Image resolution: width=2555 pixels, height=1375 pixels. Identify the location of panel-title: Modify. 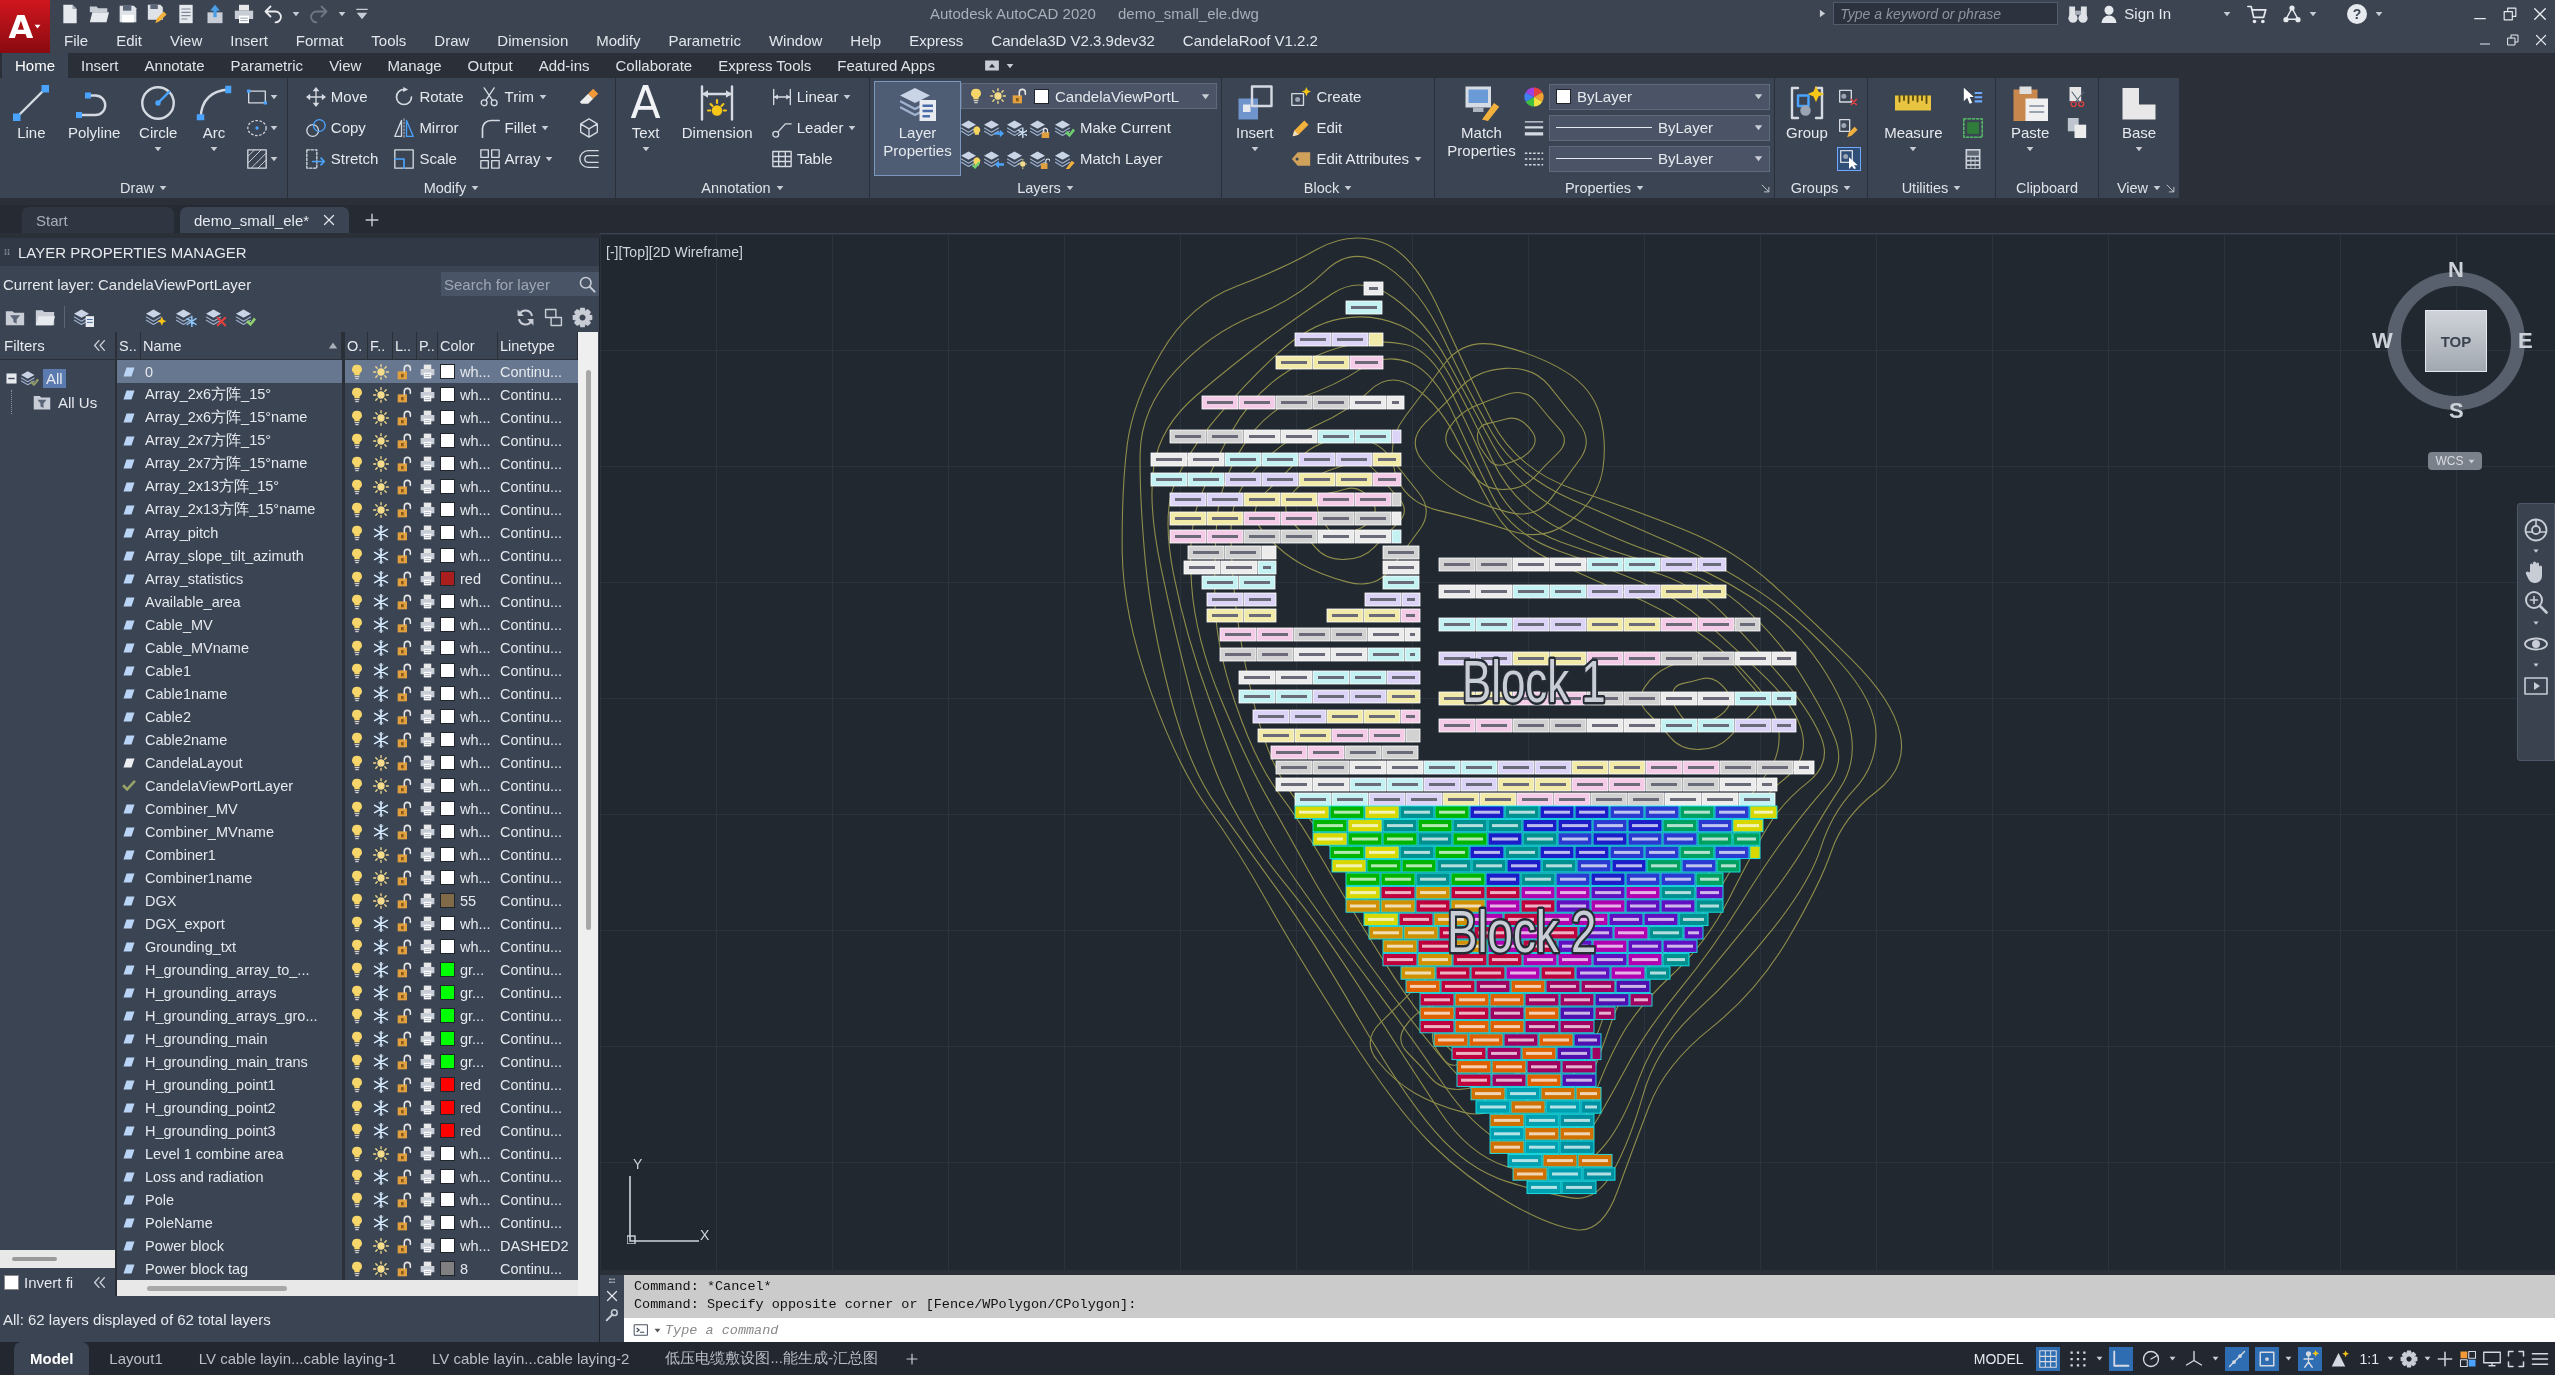
(451, 188).